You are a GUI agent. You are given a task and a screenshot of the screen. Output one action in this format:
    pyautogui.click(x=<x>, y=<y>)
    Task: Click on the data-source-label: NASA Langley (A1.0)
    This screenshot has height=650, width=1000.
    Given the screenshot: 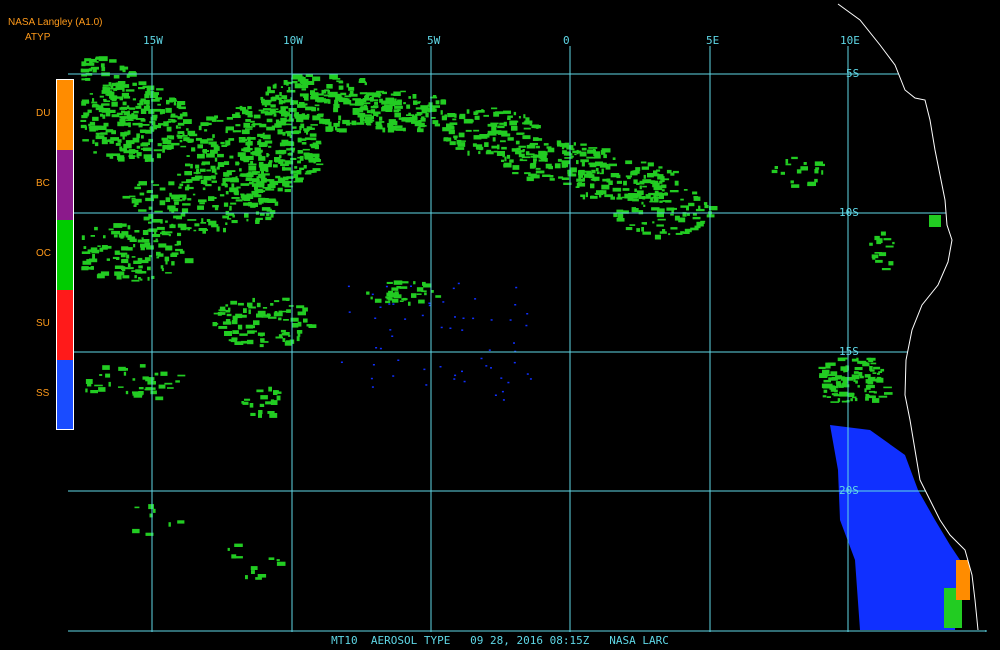 What is the action you would take?
    pyautogui.click(x=55, y=22)
    